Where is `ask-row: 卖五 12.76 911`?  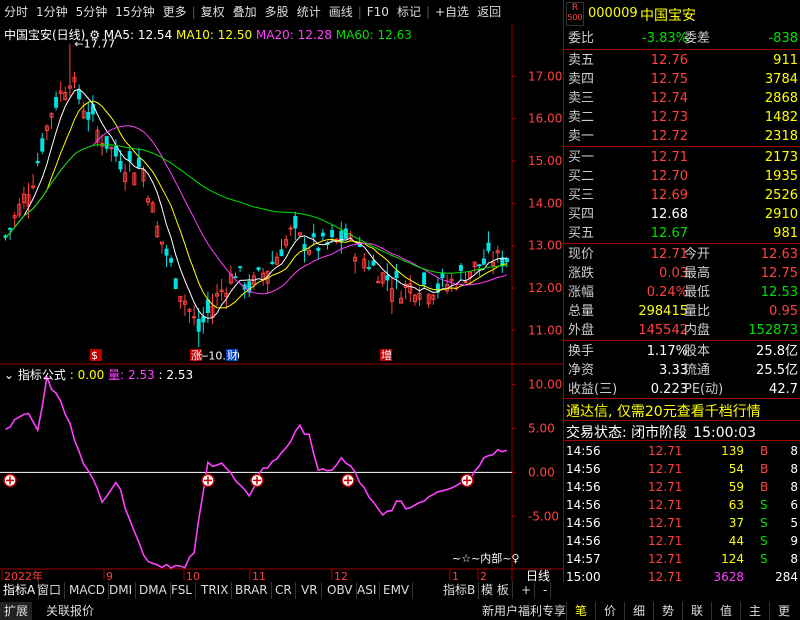 ask-row: 卖五 12.76 911 is located at coordinates (683, 60).